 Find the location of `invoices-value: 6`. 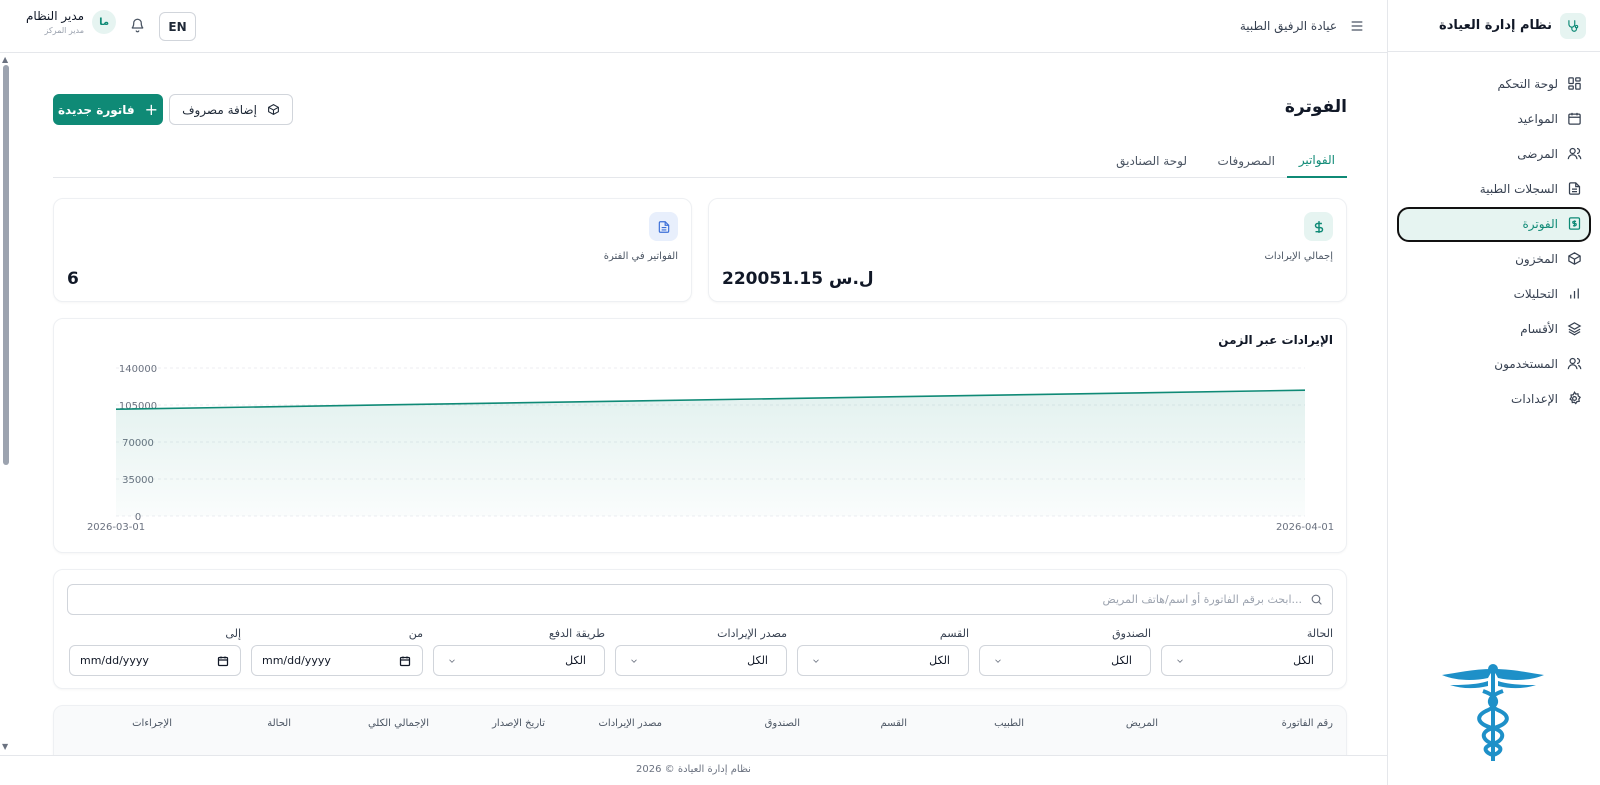

invoices-value: 6 is located at coordinates (73, 279).